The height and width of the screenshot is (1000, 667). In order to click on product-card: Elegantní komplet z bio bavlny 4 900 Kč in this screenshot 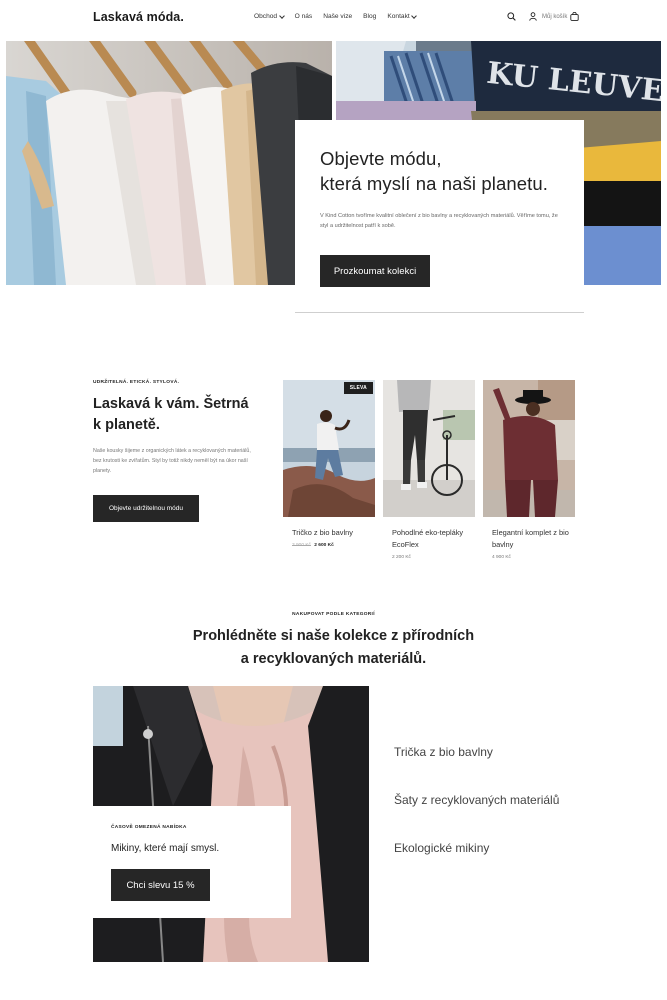, I will do `click(529, 470)`.